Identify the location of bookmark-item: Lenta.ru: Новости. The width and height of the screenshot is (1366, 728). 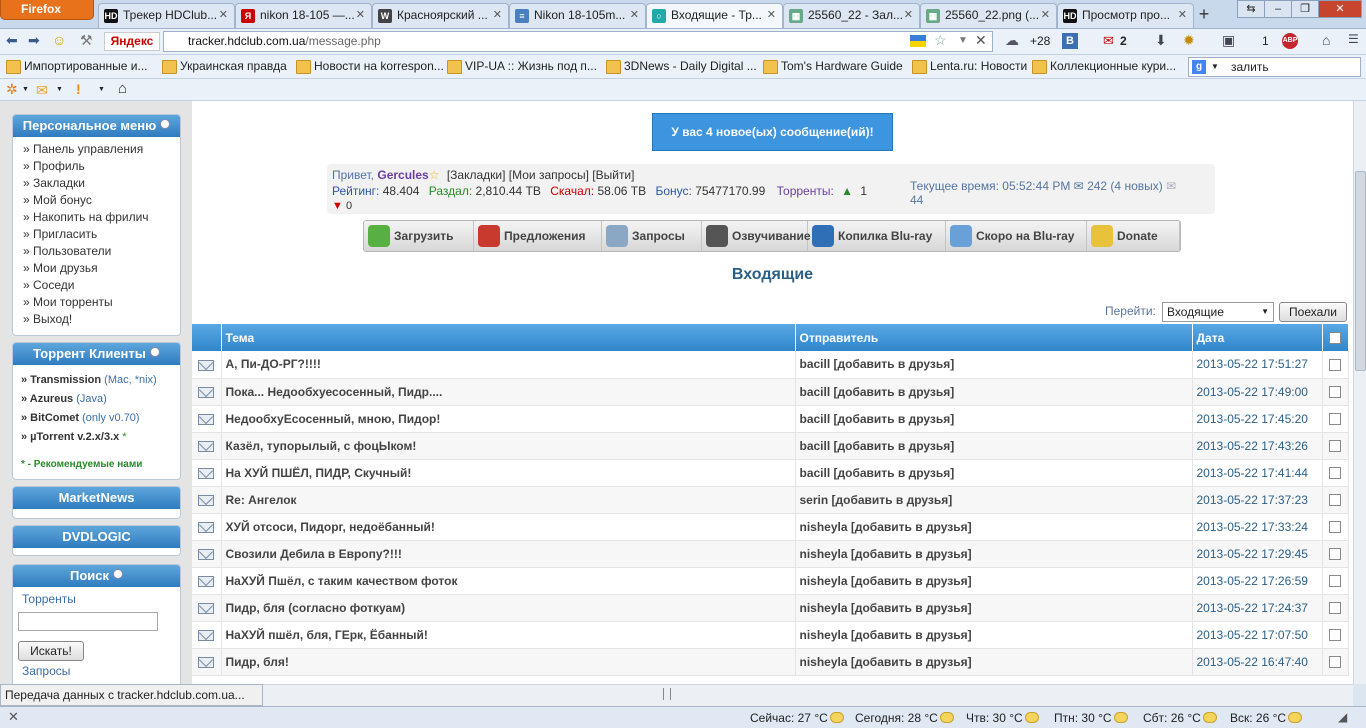
(969, 66).